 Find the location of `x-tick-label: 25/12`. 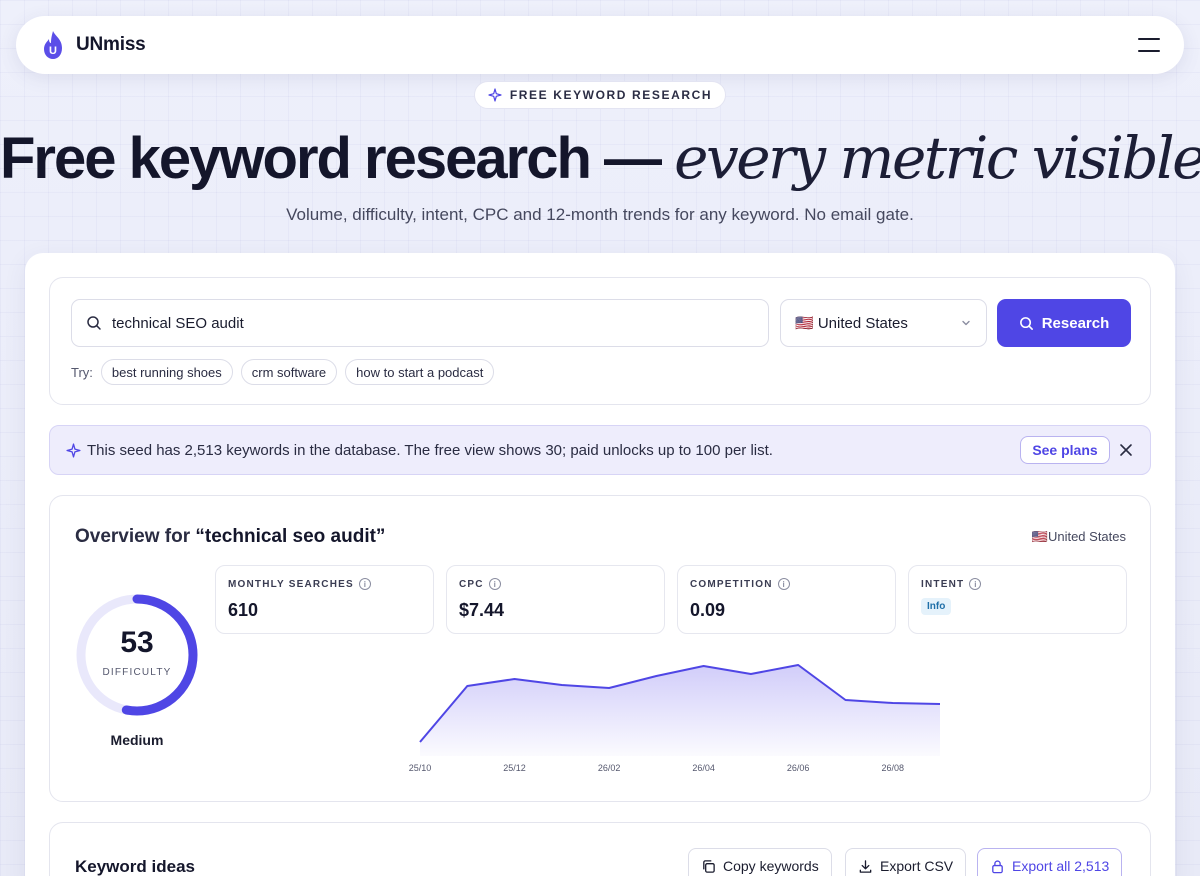

x-tick-label: 25/12 is located at coordinates (514, 768).